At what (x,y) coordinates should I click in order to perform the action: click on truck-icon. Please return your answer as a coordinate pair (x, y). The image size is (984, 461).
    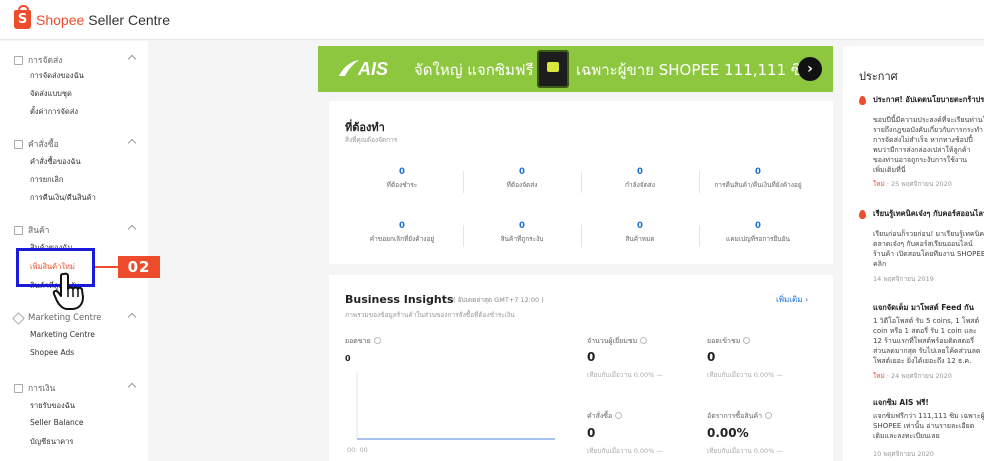
    Looking at the image, I should click on (18, 60).